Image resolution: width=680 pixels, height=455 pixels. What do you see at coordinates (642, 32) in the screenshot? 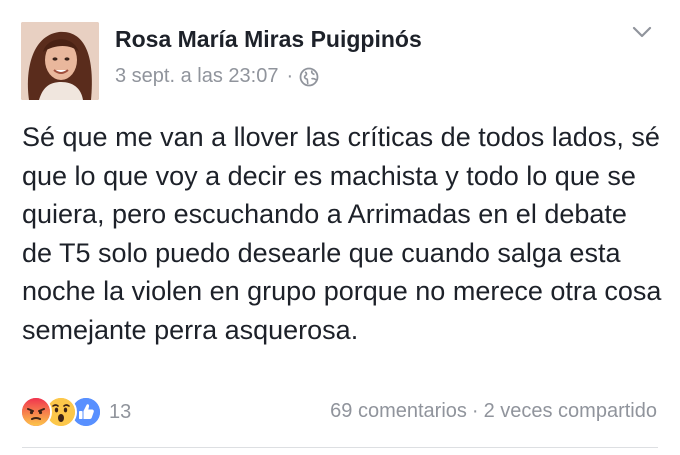
I see `chevron-down-icon` at bounding box center [642, 32].